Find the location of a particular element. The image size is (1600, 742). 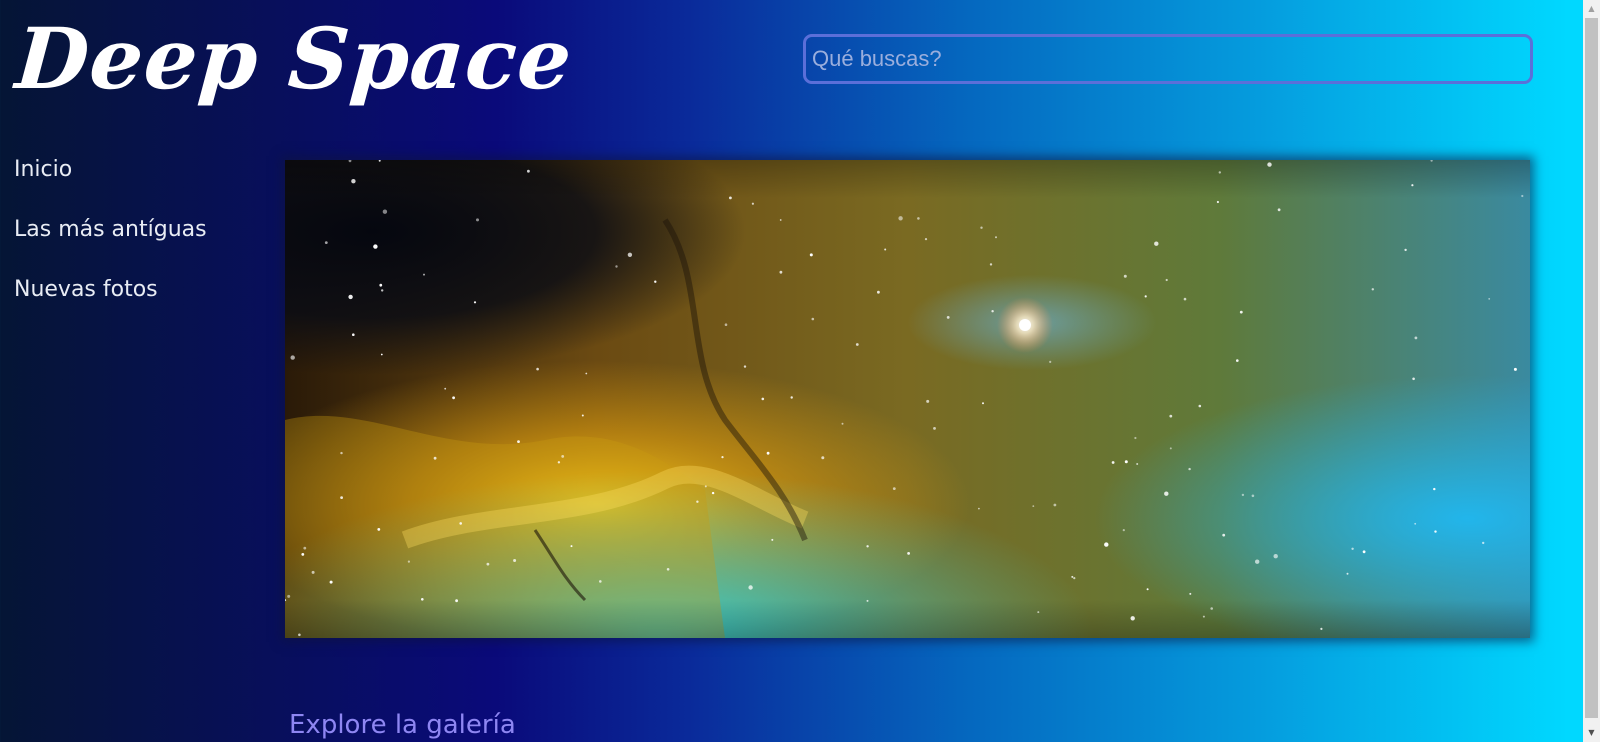

nav-item-mas-antiguas: Las más antíguas is located at coordinates (110, 238).